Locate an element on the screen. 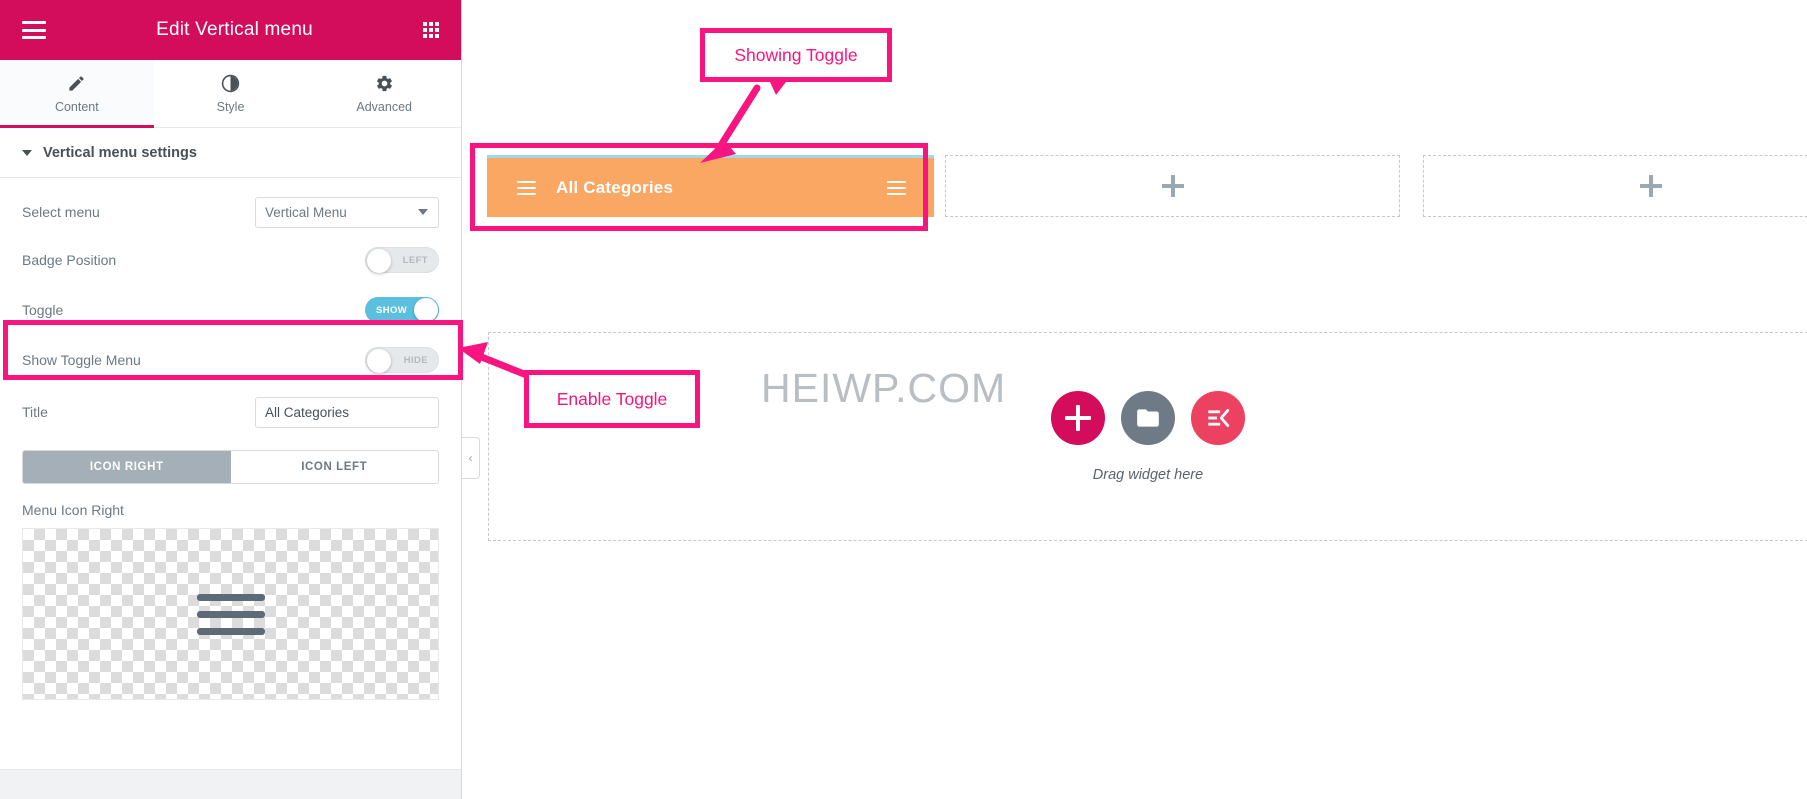 The image size is (1807, 799). title-label: Title is located at coordinates (35, 412).